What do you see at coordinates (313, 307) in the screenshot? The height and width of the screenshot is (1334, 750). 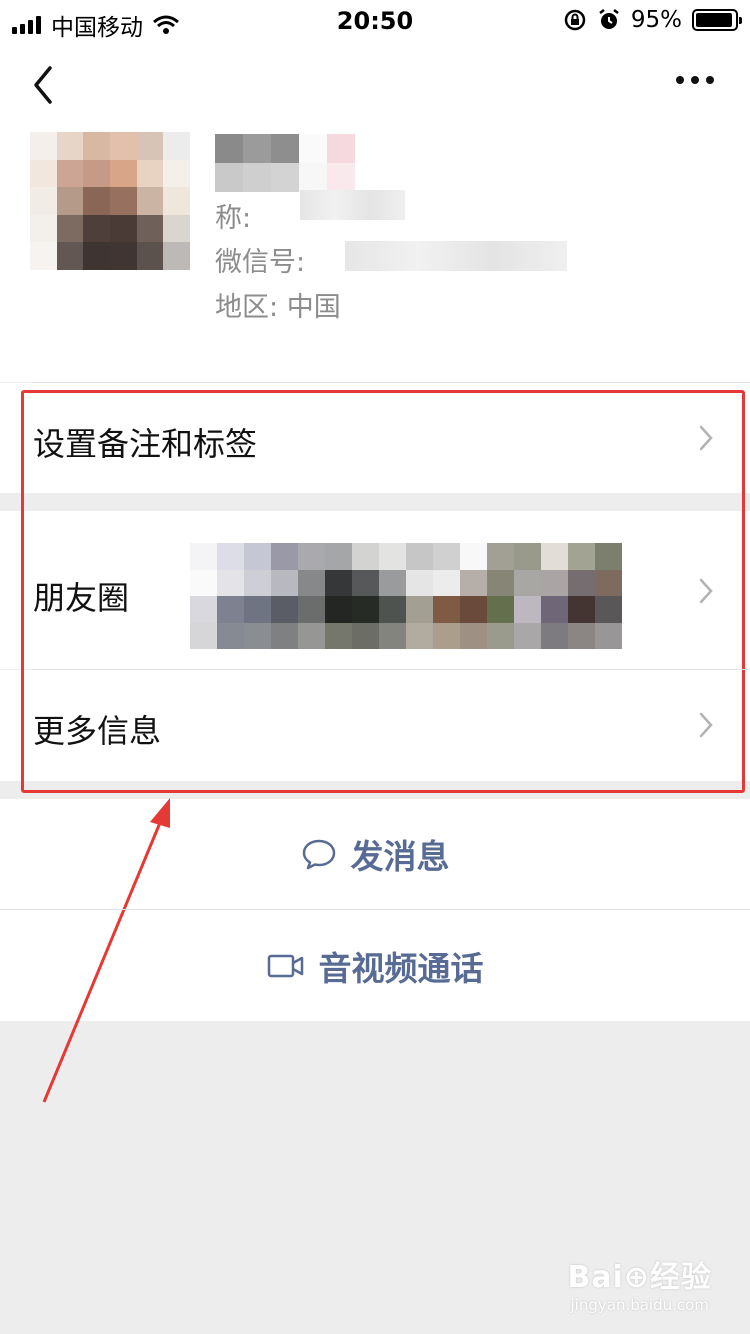 I see `region-value: 中国` at bounding box center [313, 307].